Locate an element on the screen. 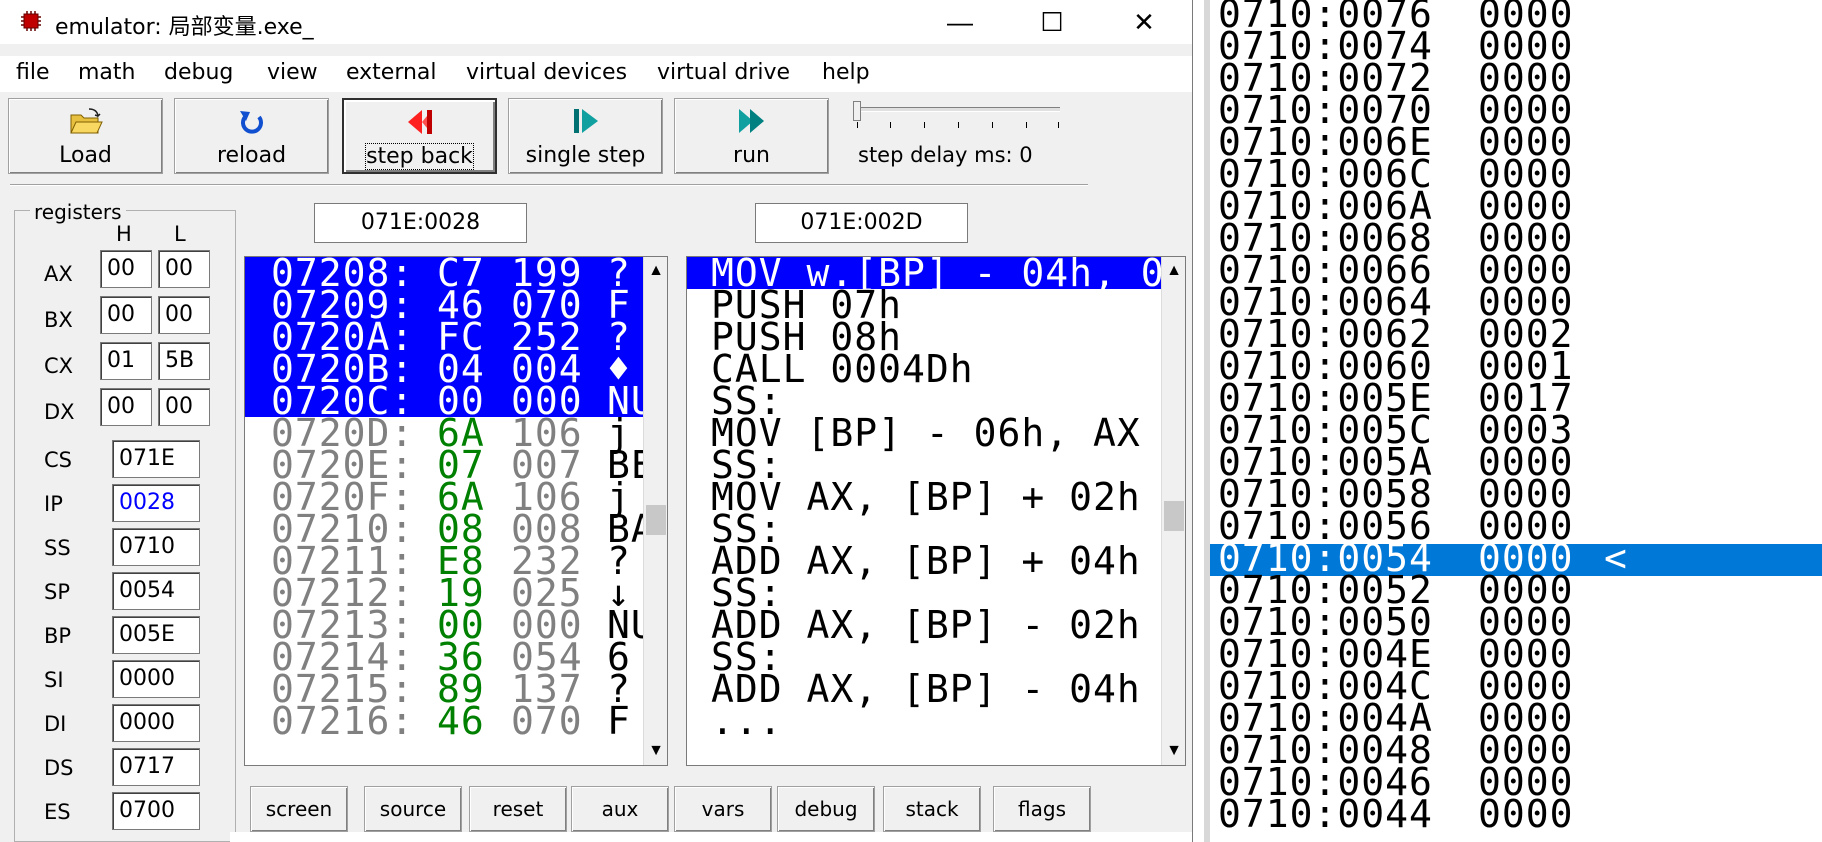  register-name-bp: BP is located at coordinates (58, 636).